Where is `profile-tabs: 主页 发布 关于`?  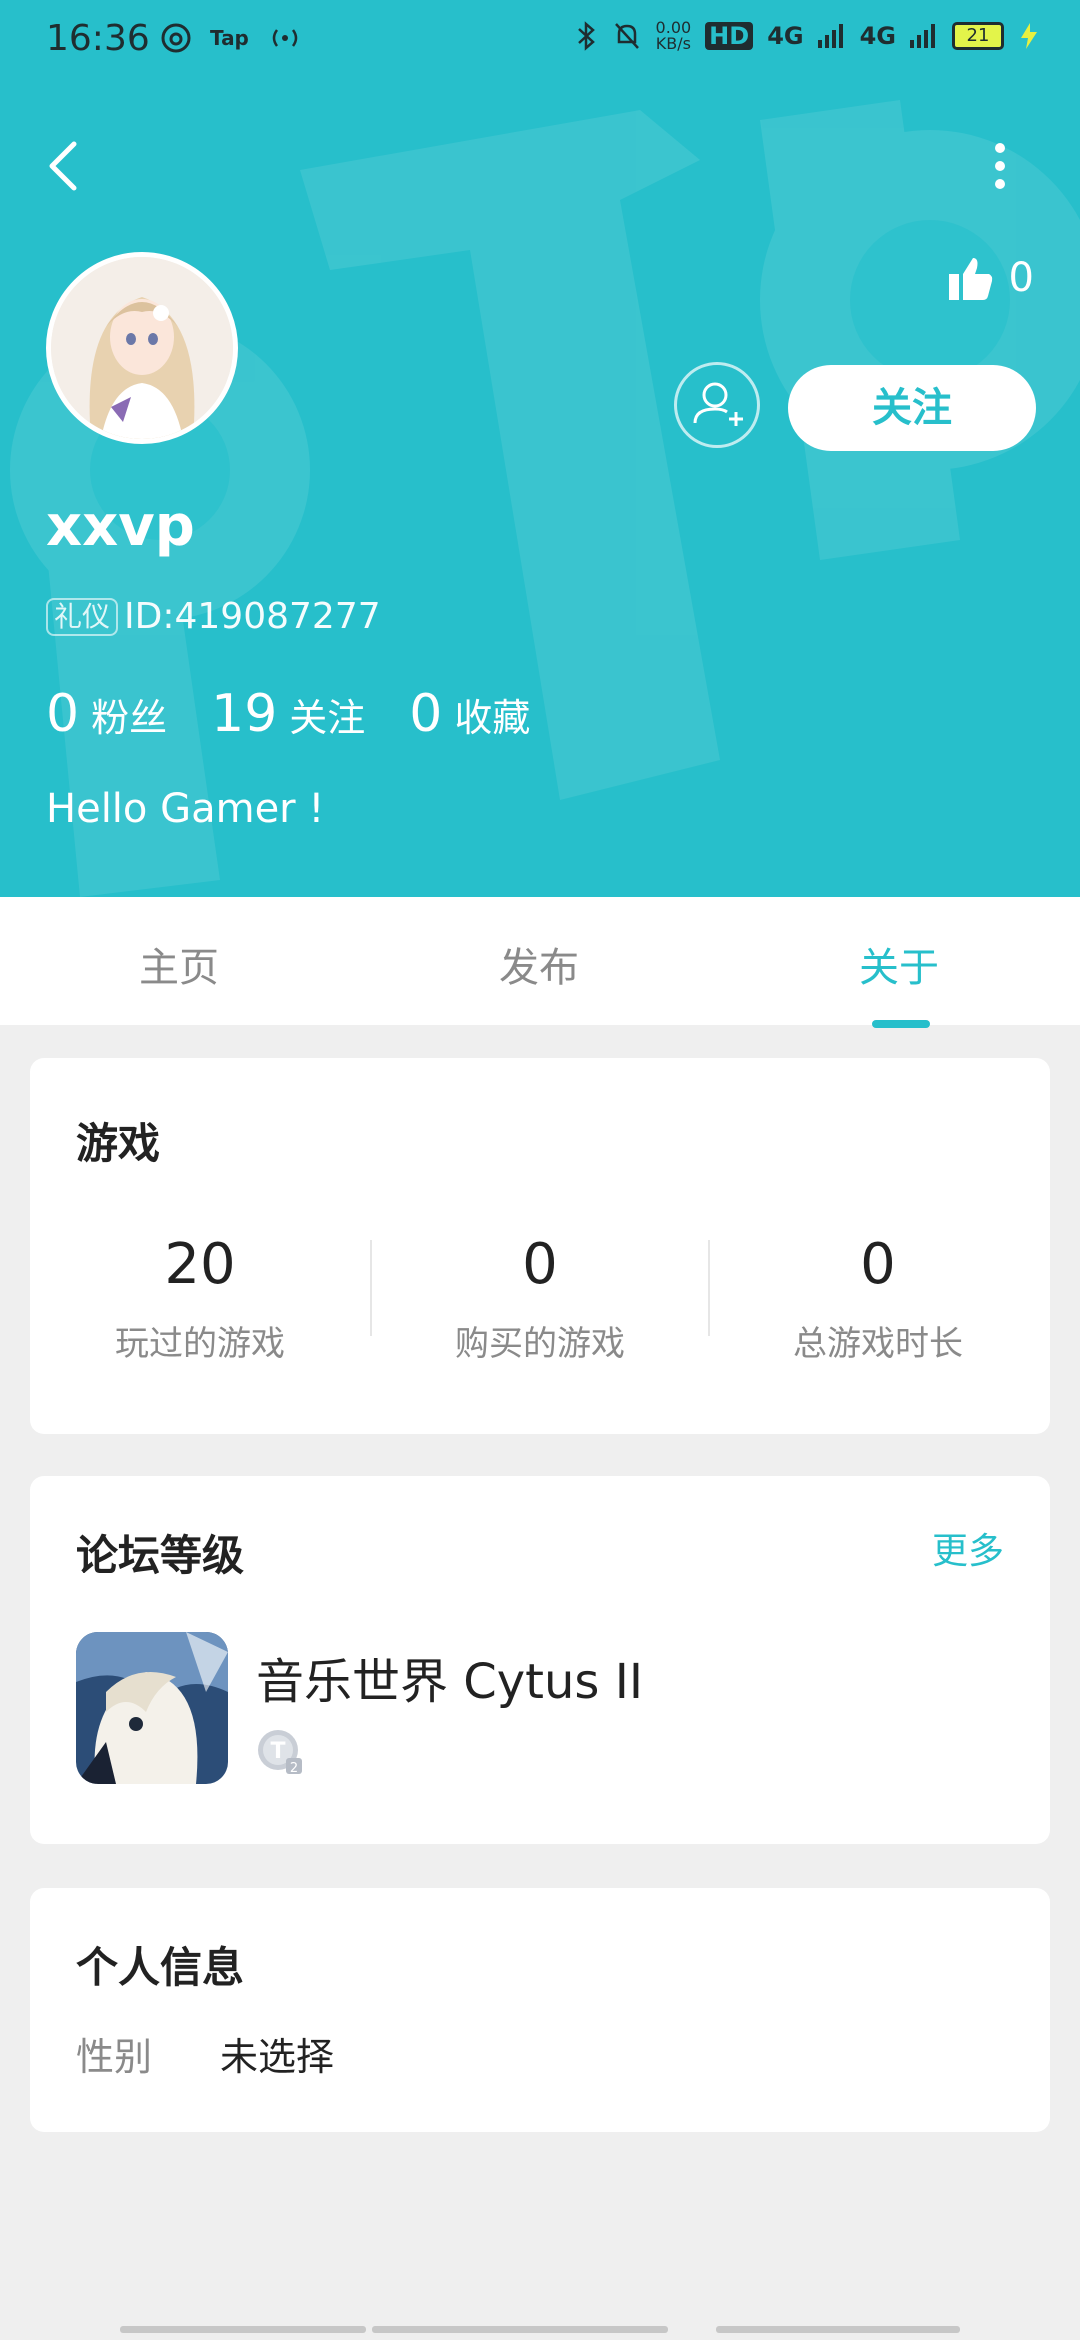
profile-tabs: 主页 发布 关于 is located at coordinates (540, 961).